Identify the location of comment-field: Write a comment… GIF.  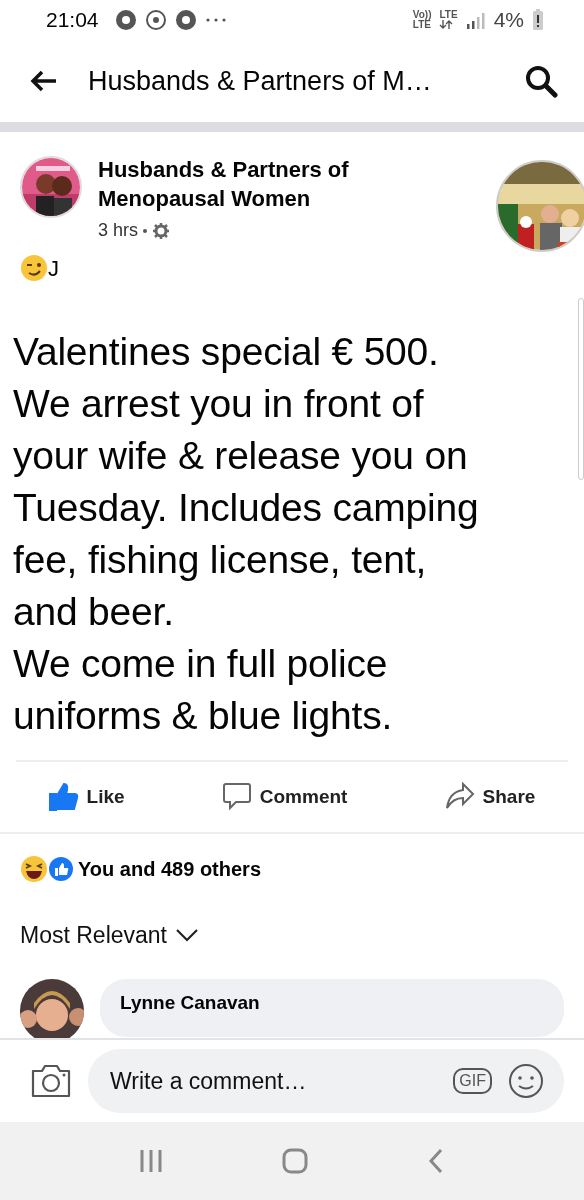
(326, 1081).